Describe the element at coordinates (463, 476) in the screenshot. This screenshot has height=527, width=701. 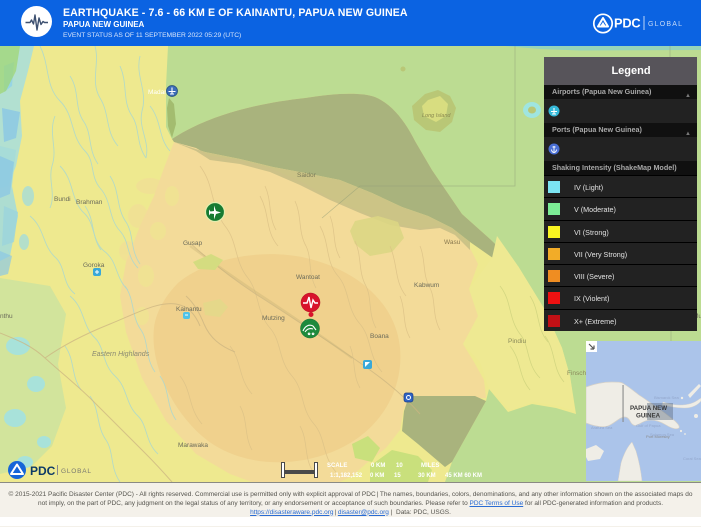
I see `svg-text: 45 KM 60 KM` at that location.